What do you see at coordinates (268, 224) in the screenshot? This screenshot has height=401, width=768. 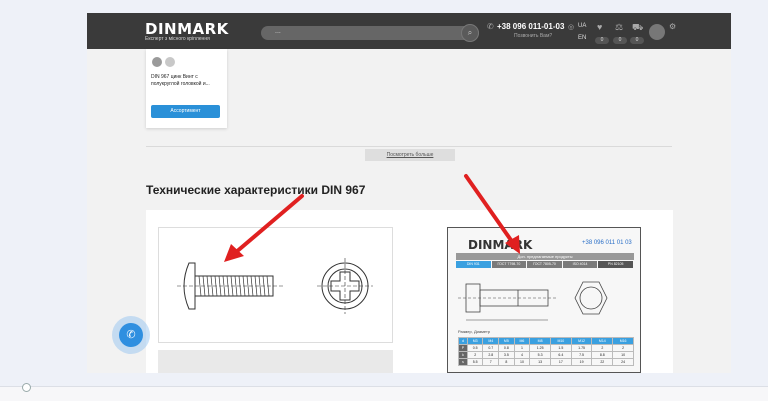 I see `annotation-arrow-left` at bounding box center [268, 224].